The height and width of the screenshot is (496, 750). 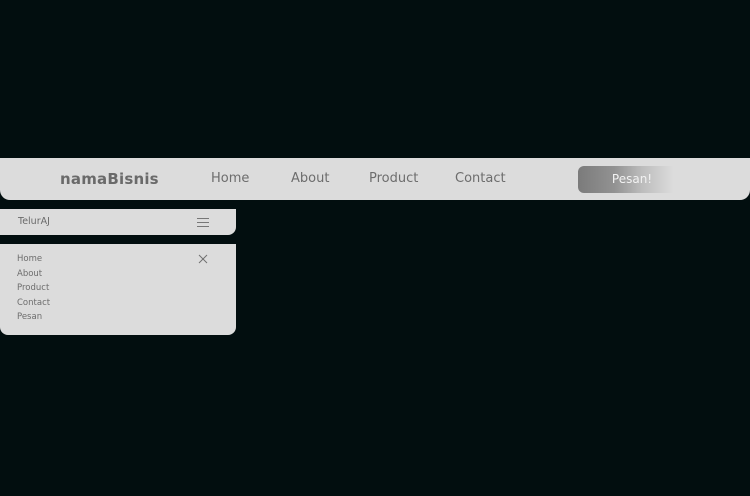 I want to click on mobile-menu-item-contact: Contact, so click(x=33, y=303).